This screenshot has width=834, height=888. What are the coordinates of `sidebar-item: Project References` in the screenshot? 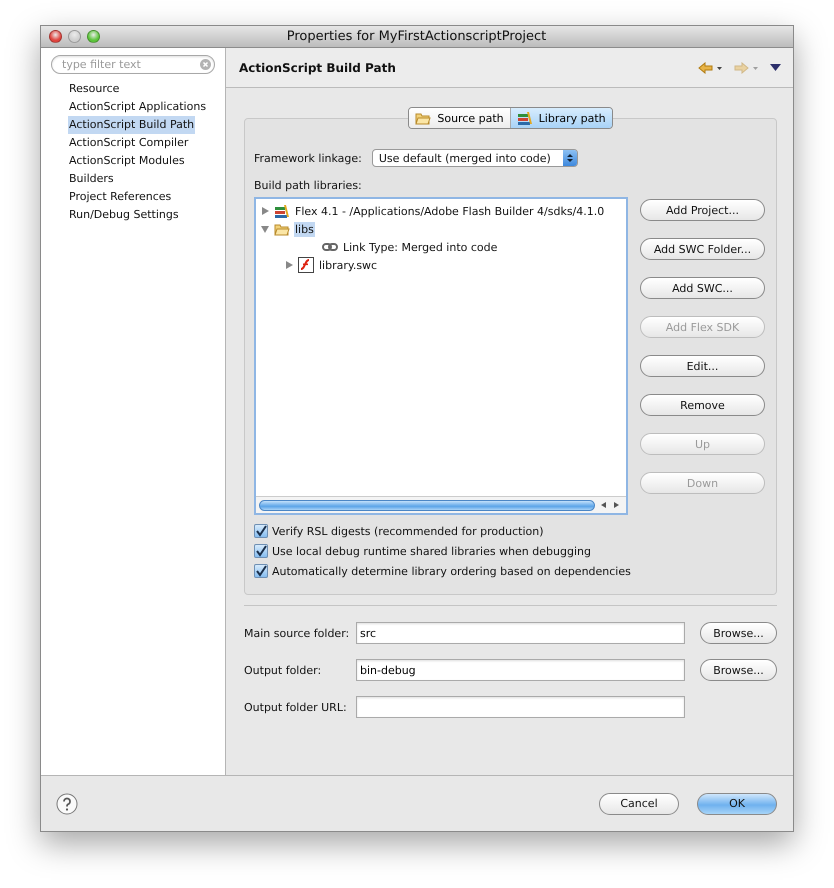 It's located at (120, 197).